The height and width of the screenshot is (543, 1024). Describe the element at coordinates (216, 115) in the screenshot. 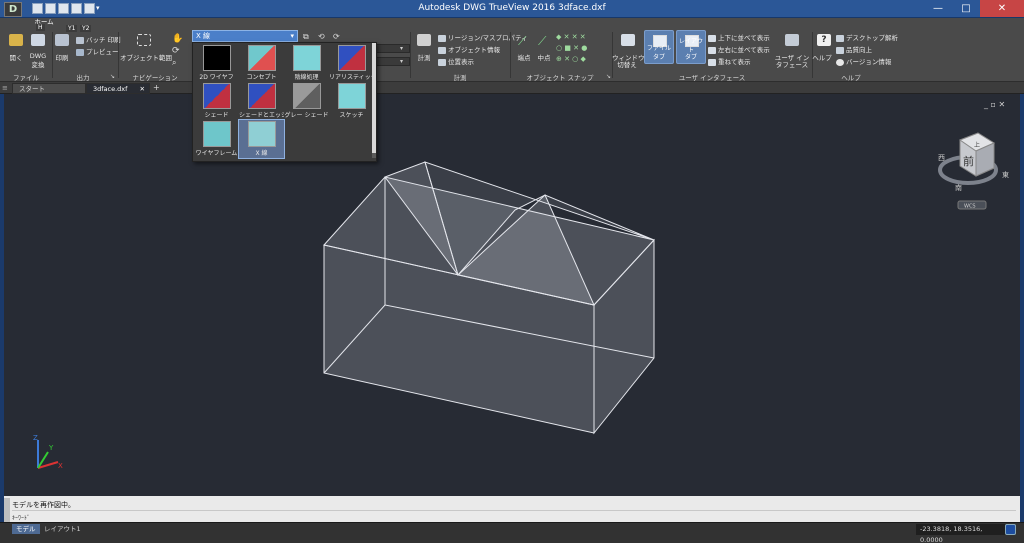

I see `visual-style-label: シェード` at that location.